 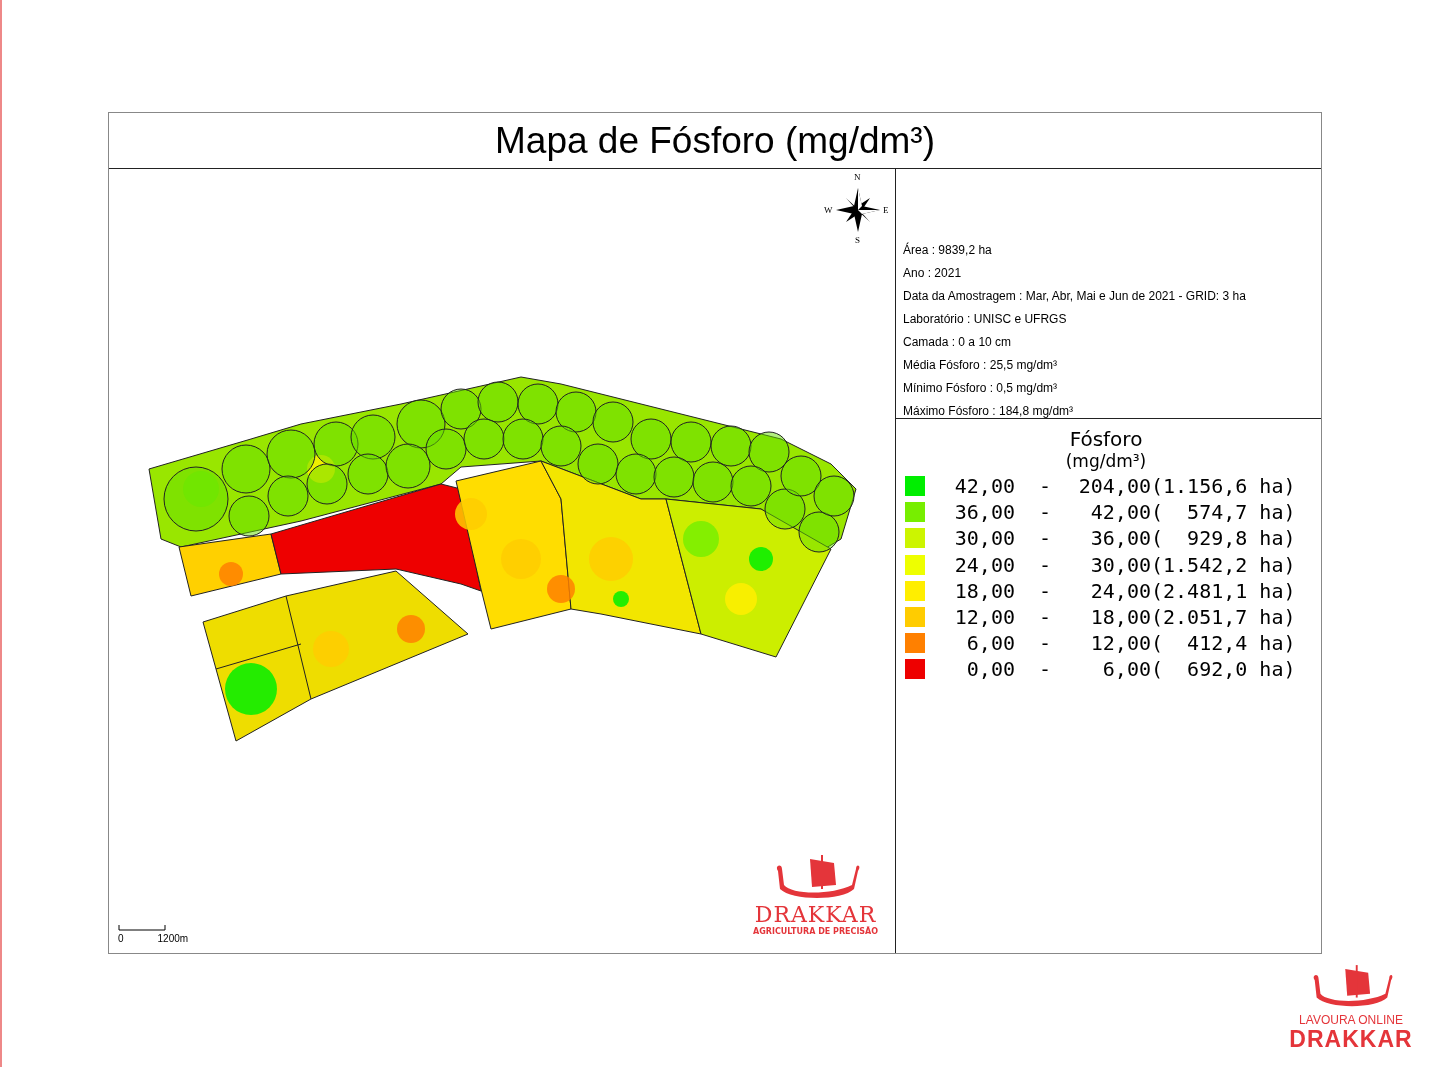 I want to click on legend-area: (1.156,6 ha), so click(x=1223, y=486).